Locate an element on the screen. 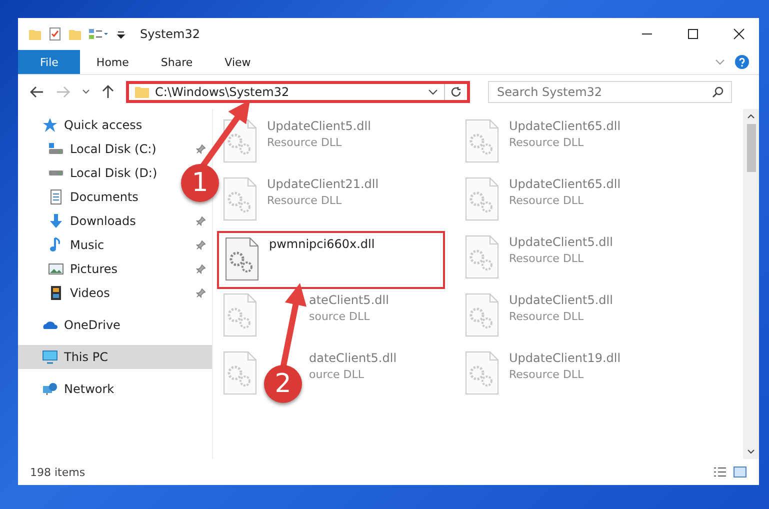 This screenshot has width=769, height=509. large-icons-view-icon is located at coordinates (740, 472).